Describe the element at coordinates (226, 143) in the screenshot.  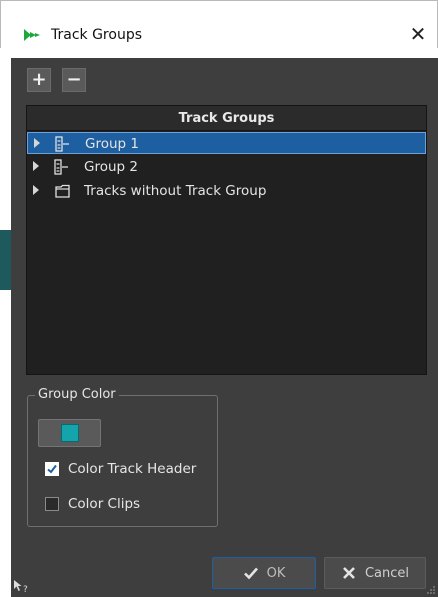
I see `tree-row-group-1: Group 1` at that location.